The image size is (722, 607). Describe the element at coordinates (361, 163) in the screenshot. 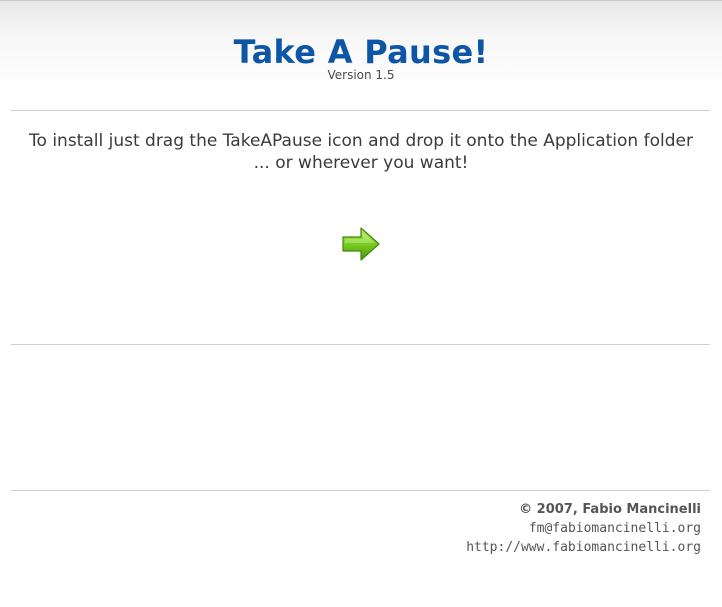

I see `instruction-line-2: ... or wherever you want!` at that location.